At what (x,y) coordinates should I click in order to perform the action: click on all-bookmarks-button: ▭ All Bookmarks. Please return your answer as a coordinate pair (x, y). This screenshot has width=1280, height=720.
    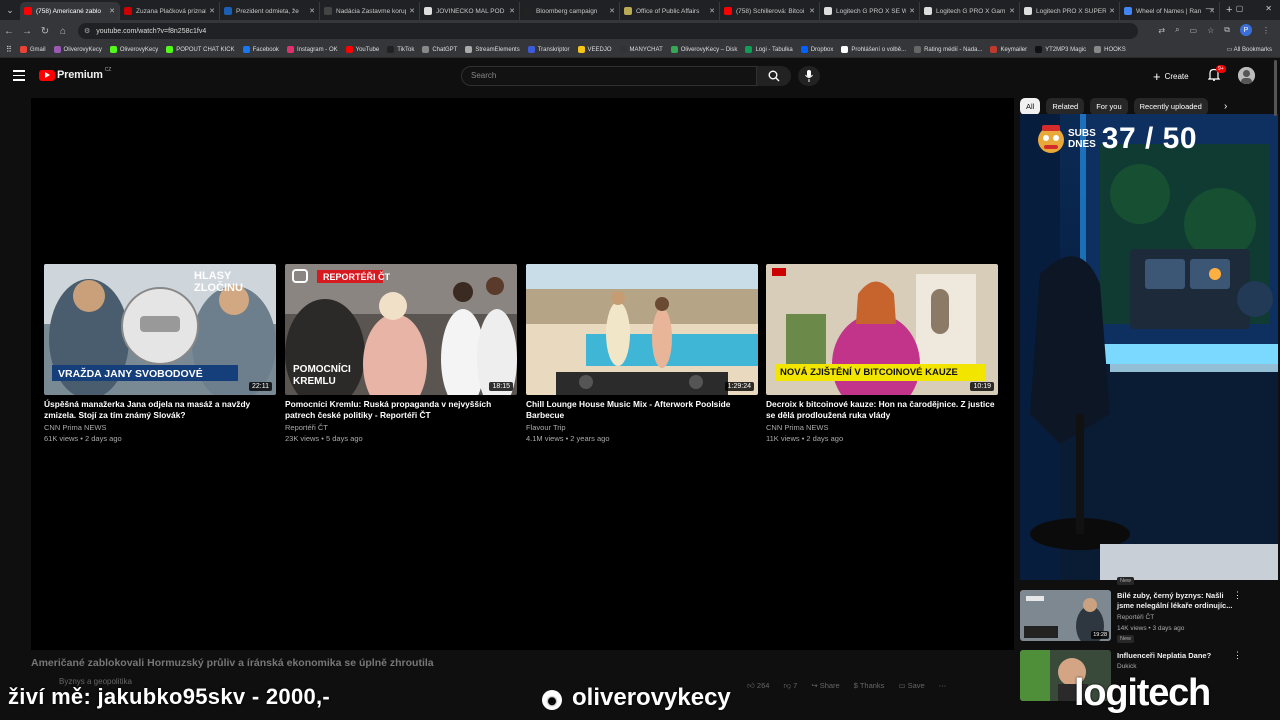
    Looking at the image, I should click on (1249, 49).